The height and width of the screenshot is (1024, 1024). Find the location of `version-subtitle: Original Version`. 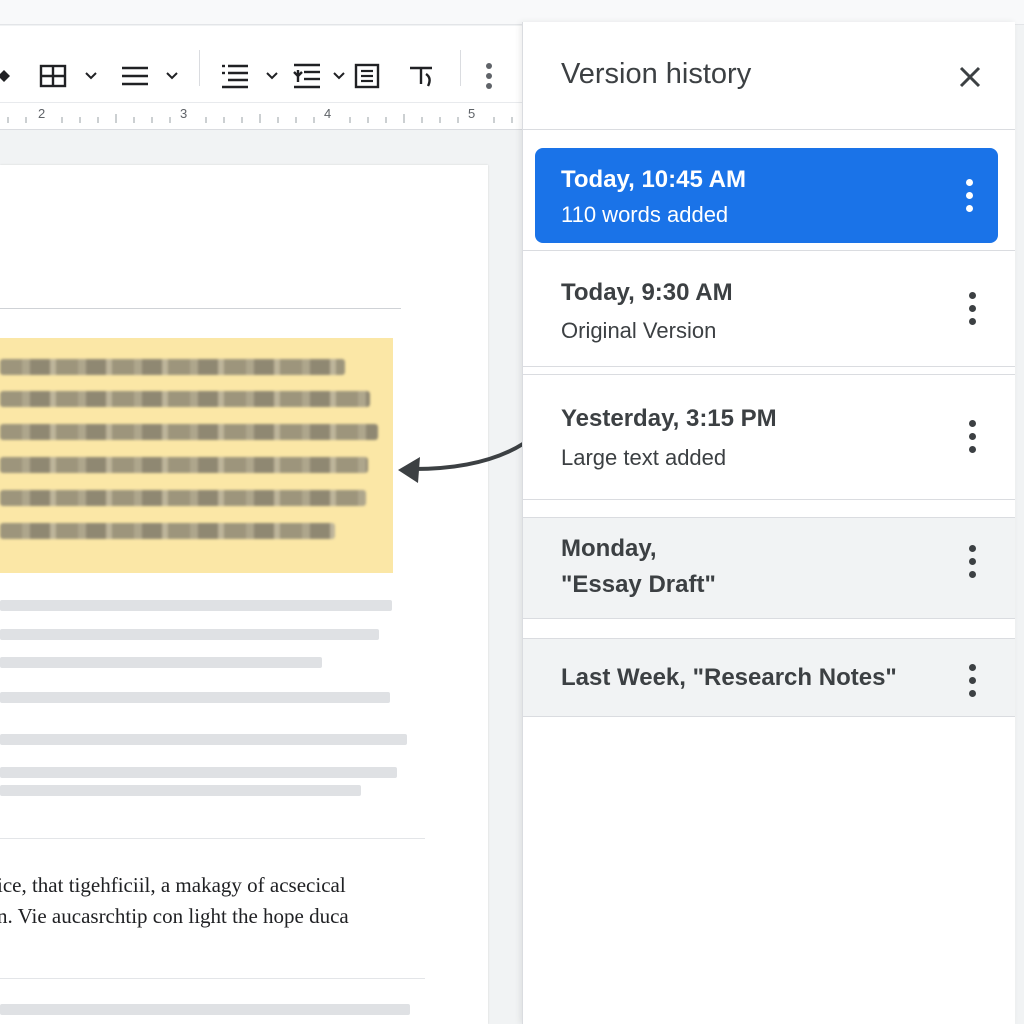

version-subtitle: Original Version is located at coordinates (639, 330).